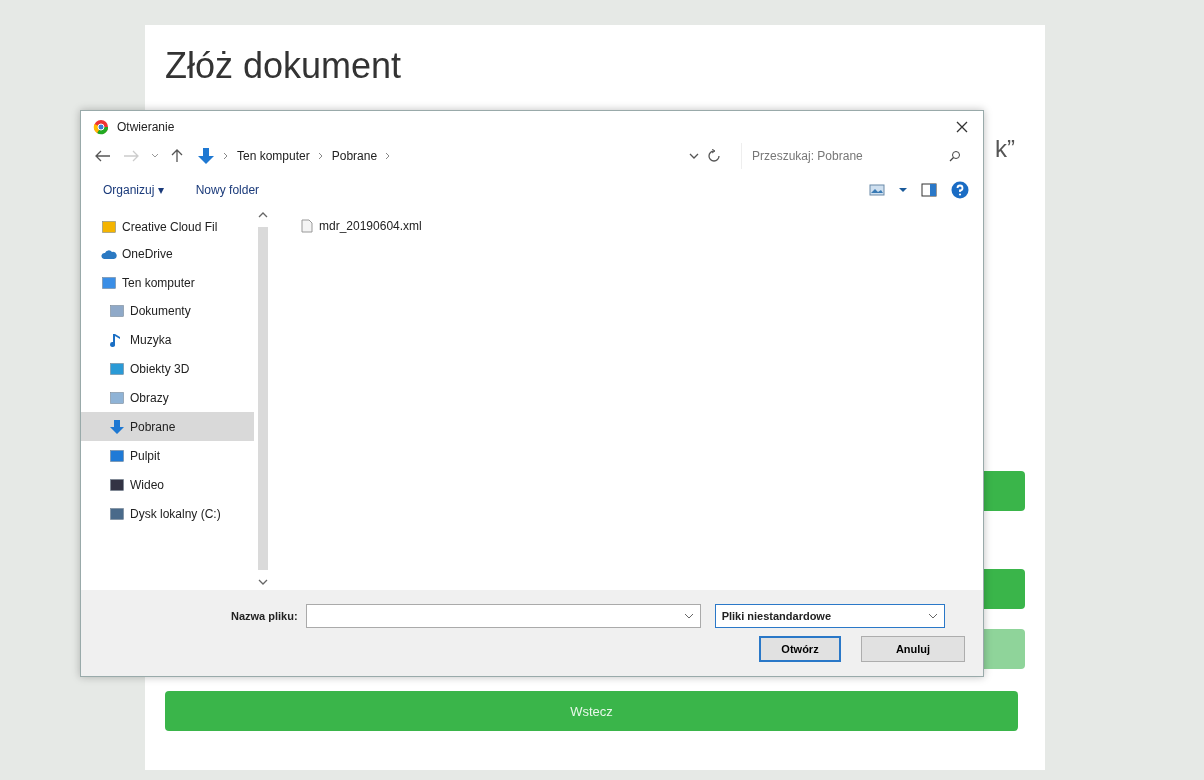 The width and height of the screenshot is (1204, 780). I want to click on sidebar-item: Dokumenty, so click(167, 310).